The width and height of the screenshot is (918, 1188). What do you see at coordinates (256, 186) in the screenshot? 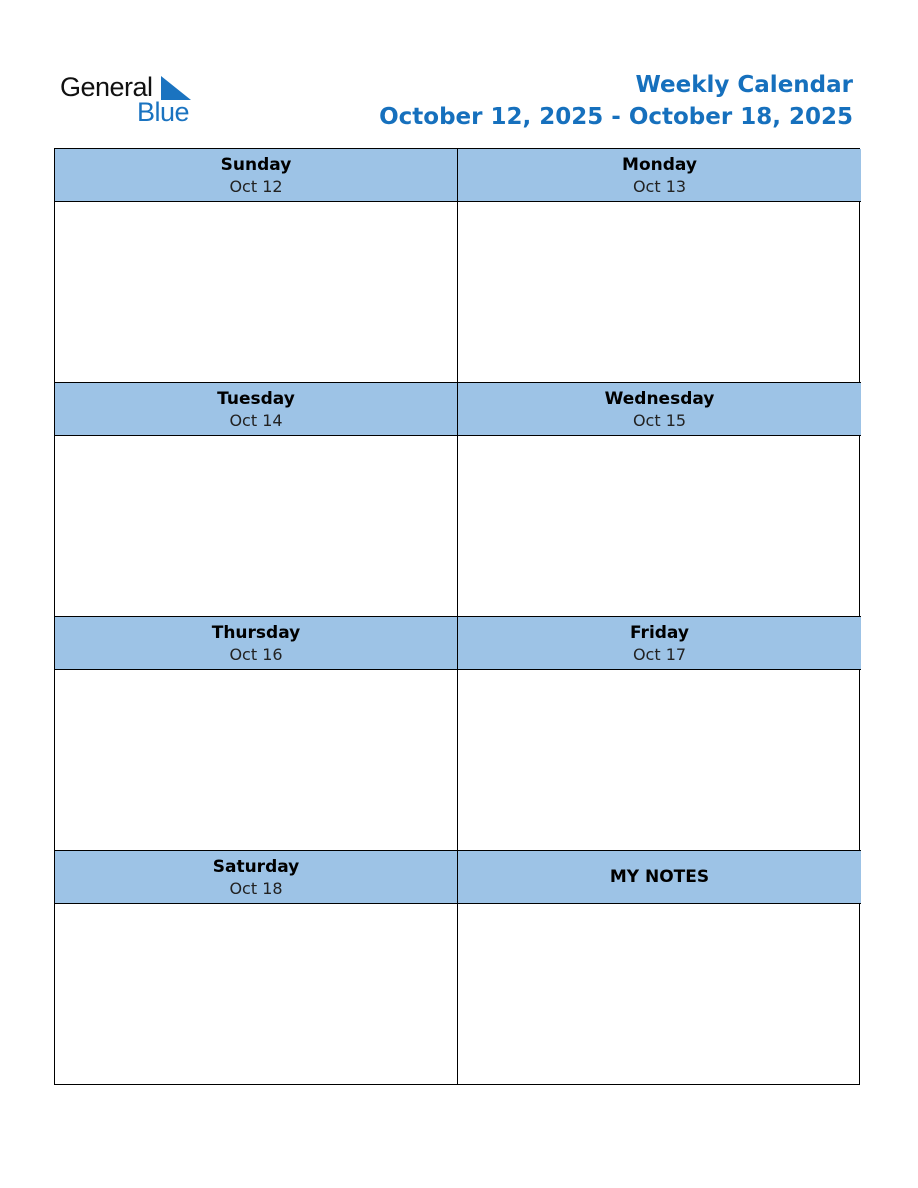
I see `day-date: Oct 12` at bounding box center [256, 186].